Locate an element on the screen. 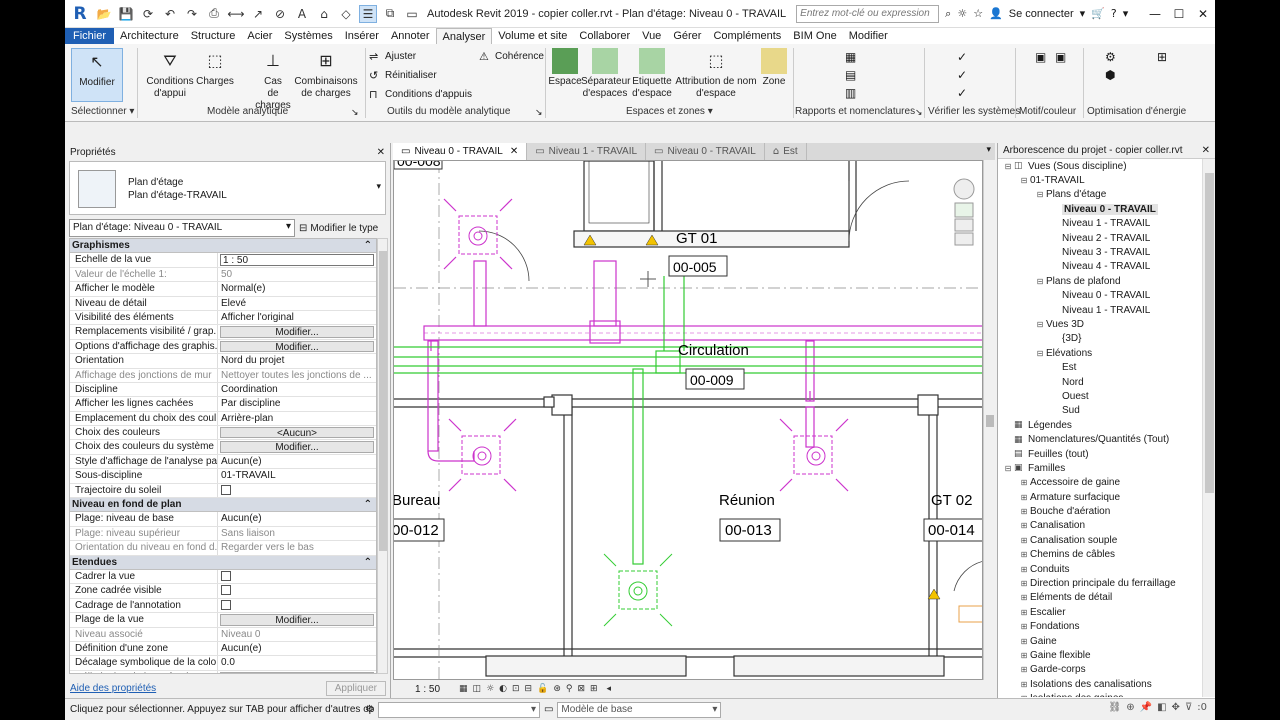  browser-node: ⊞ Fondations is located at coordinates (1100, 627).